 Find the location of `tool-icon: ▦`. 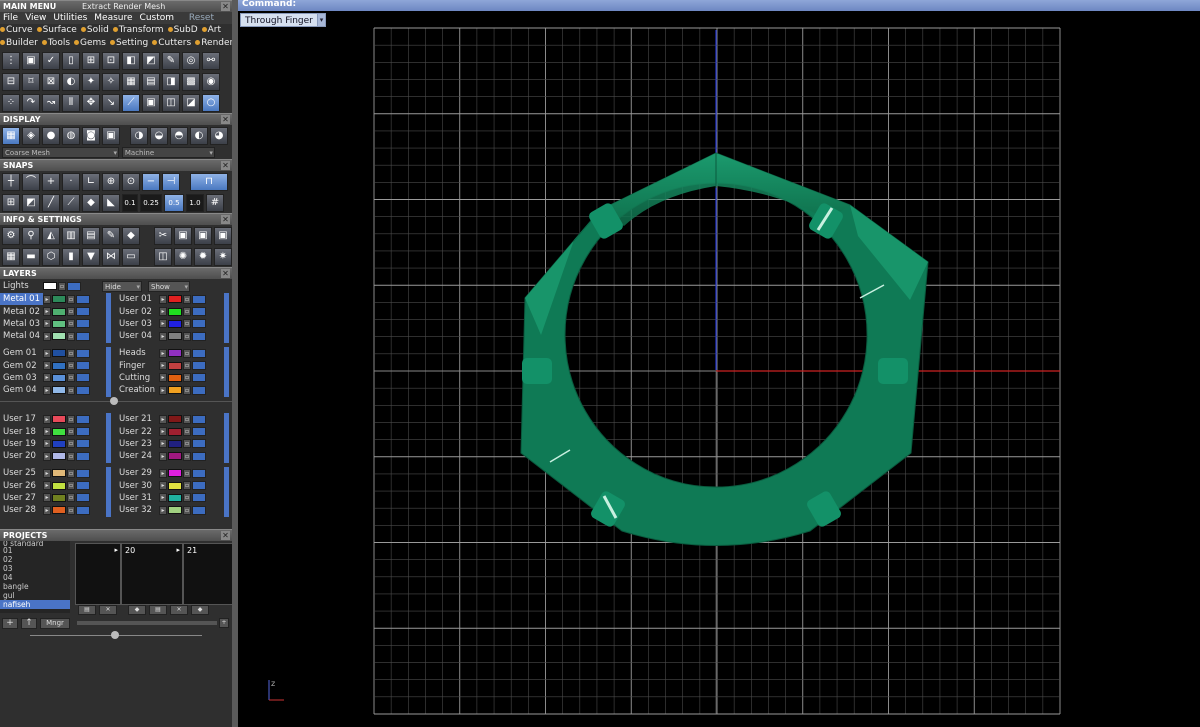

tool-icon: ▦ is located at coordinates (131, 81).